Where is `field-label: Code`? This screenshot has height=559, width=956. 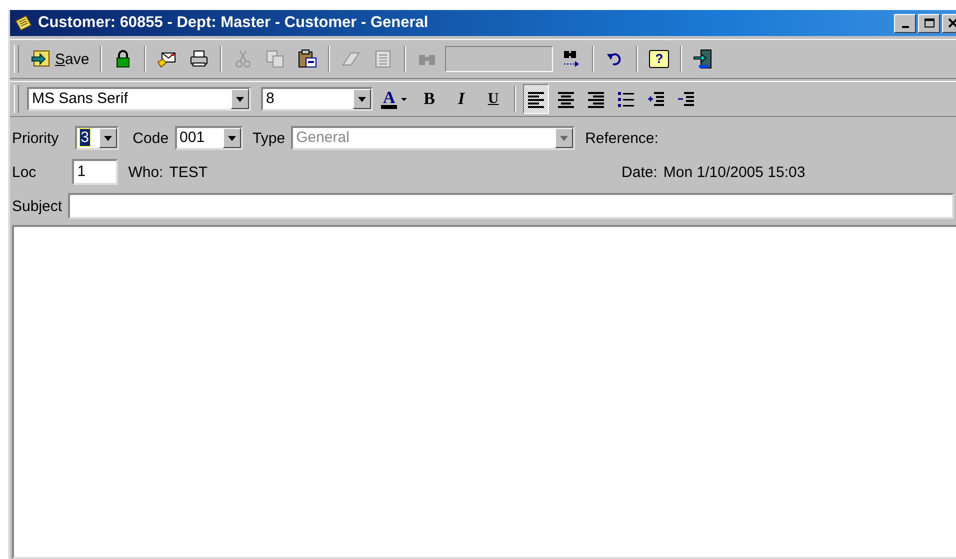 field-label: Code is located at coordinates (150, 138).